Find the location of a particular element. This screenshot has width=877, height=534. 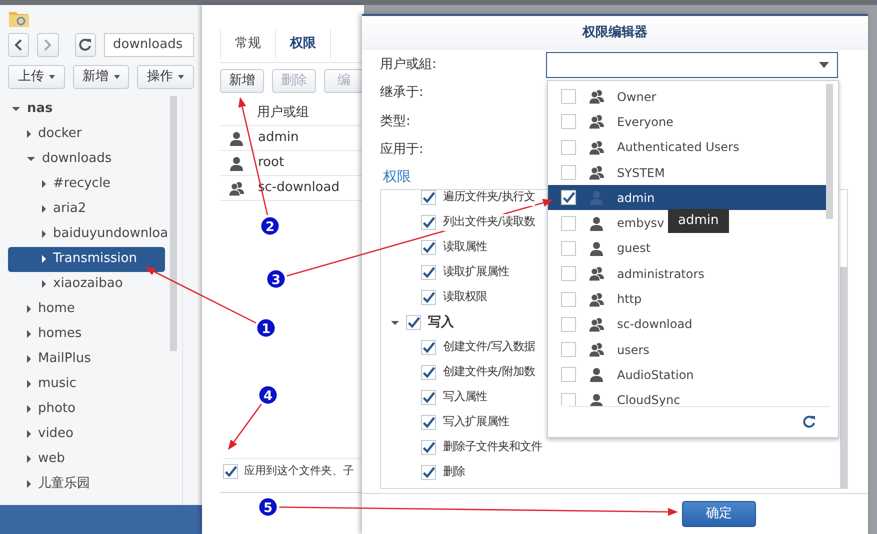

field-label: 继承于: is located at coordinates (402, 93).